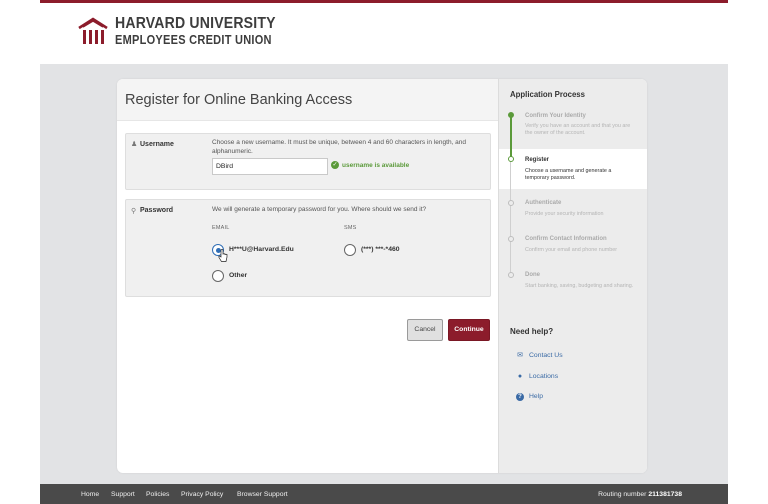 This screenshot has height=504, width=768. I want to click on right-margin, so click(748, 252).